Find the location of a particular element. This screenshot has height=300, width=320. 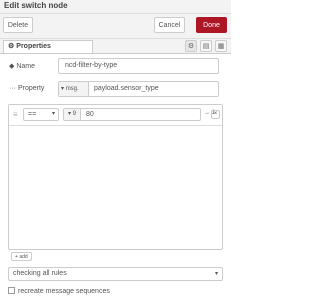

tab-properties: ⚙ Properties is located at coordinates (48, 46).